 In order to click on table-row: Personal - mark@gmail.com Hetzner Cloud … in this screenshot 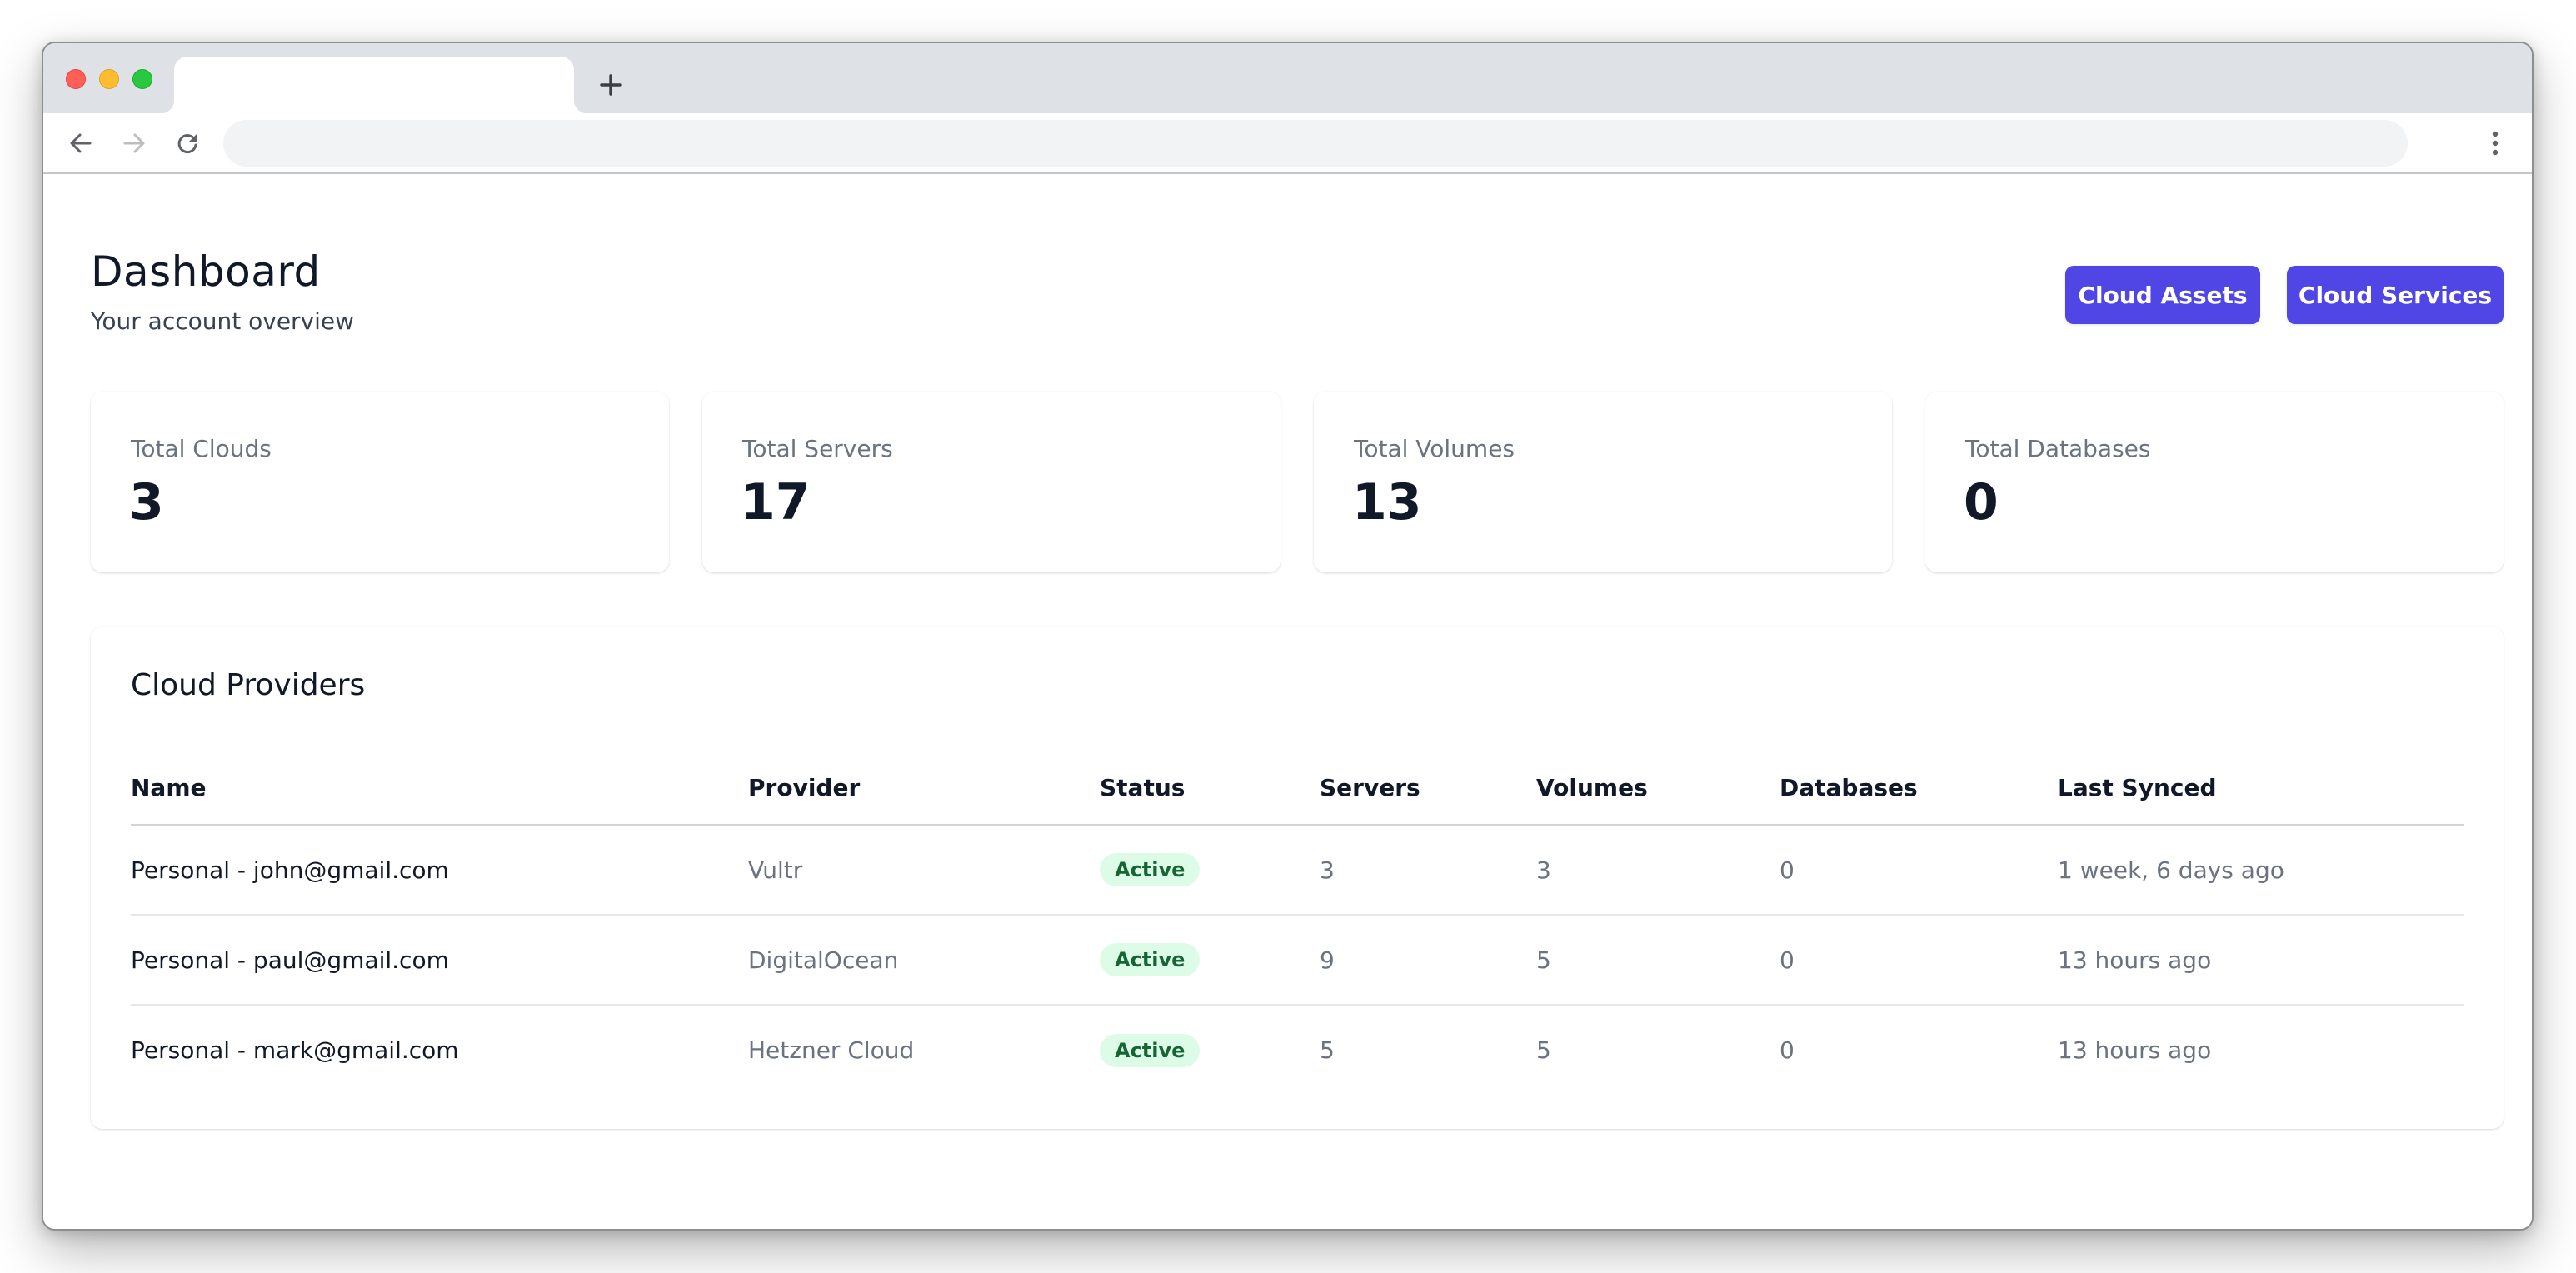, I will do `click(1297, 1050)`.